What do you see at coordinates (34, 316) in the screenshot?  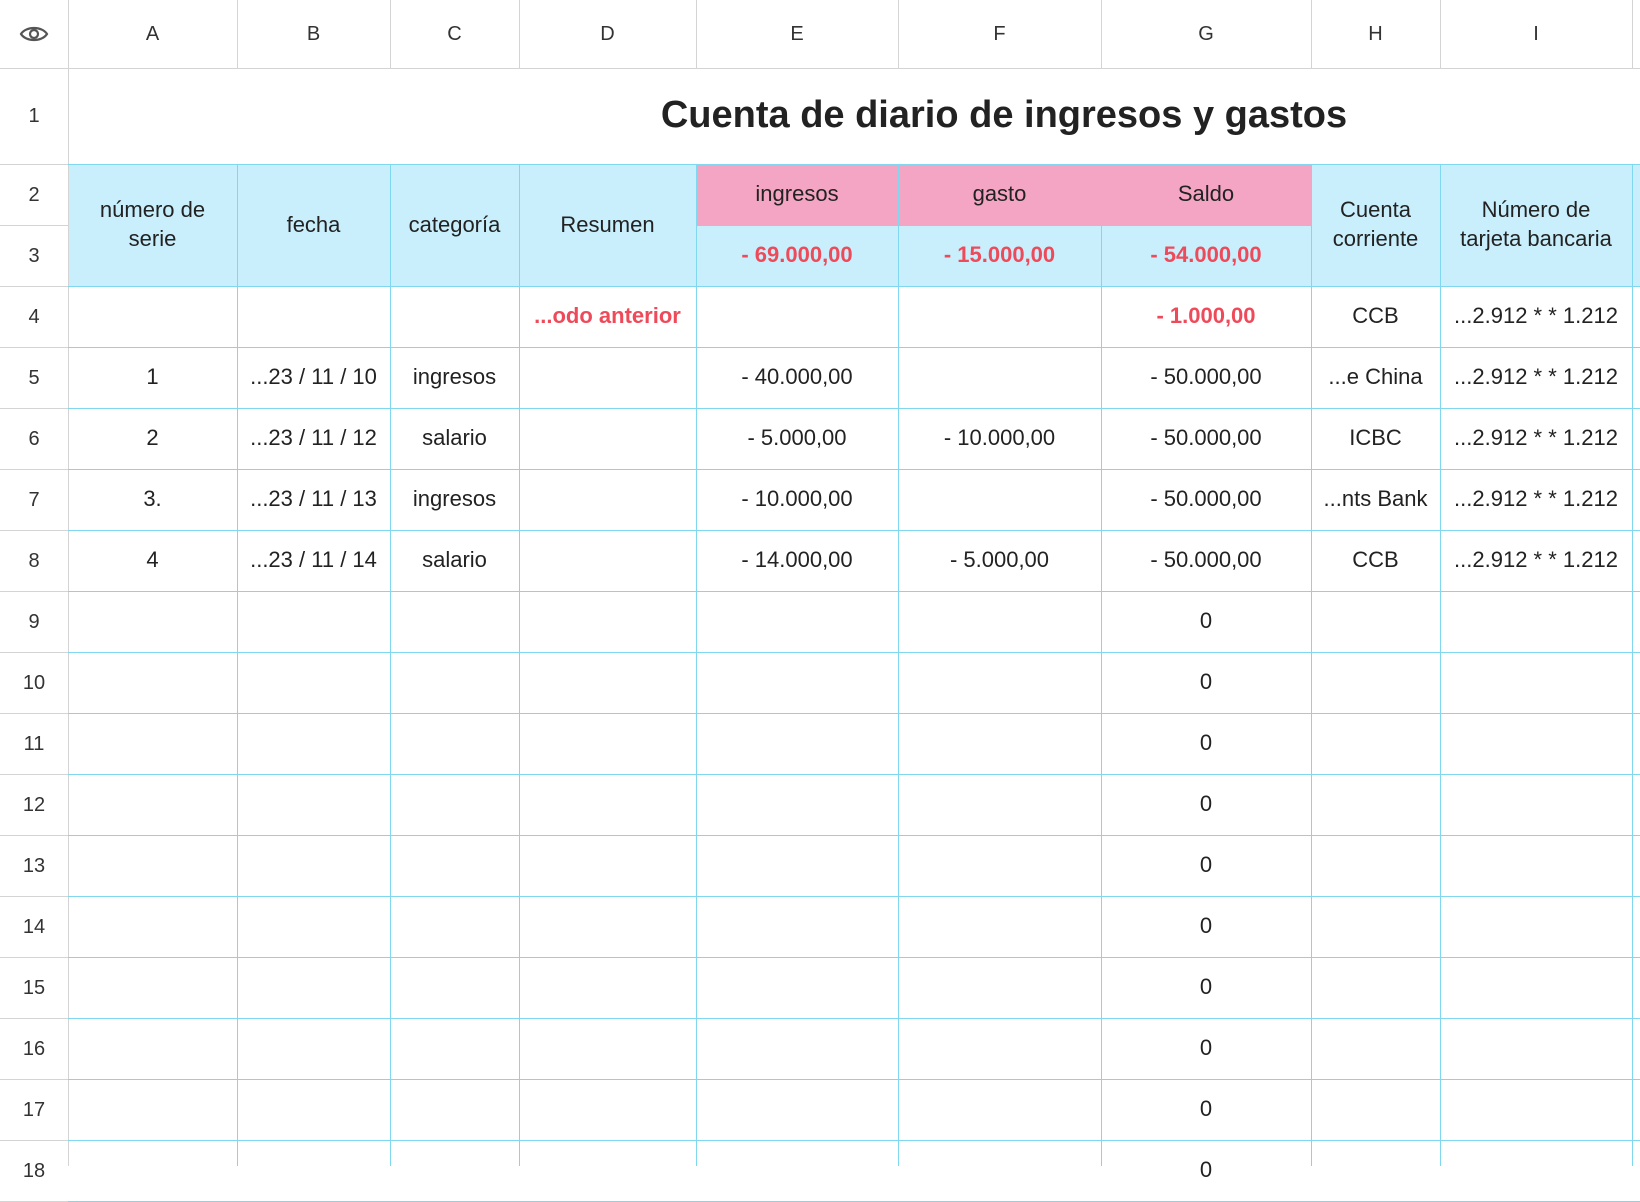 I see `row-header-4: 4` at bounding box center [34, 316].